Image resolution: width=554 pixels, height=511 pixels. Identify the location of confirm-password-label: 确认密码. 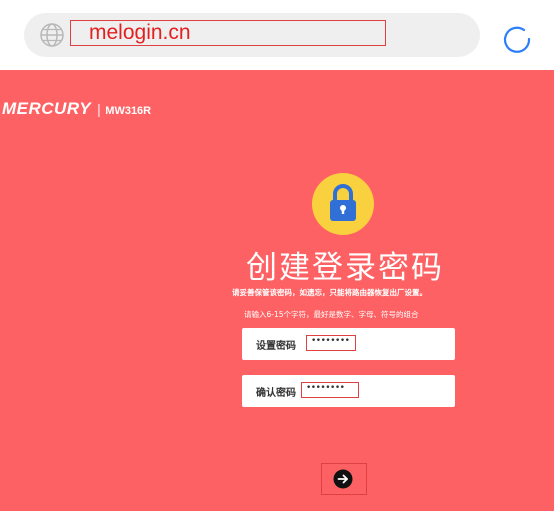
(276, 393).